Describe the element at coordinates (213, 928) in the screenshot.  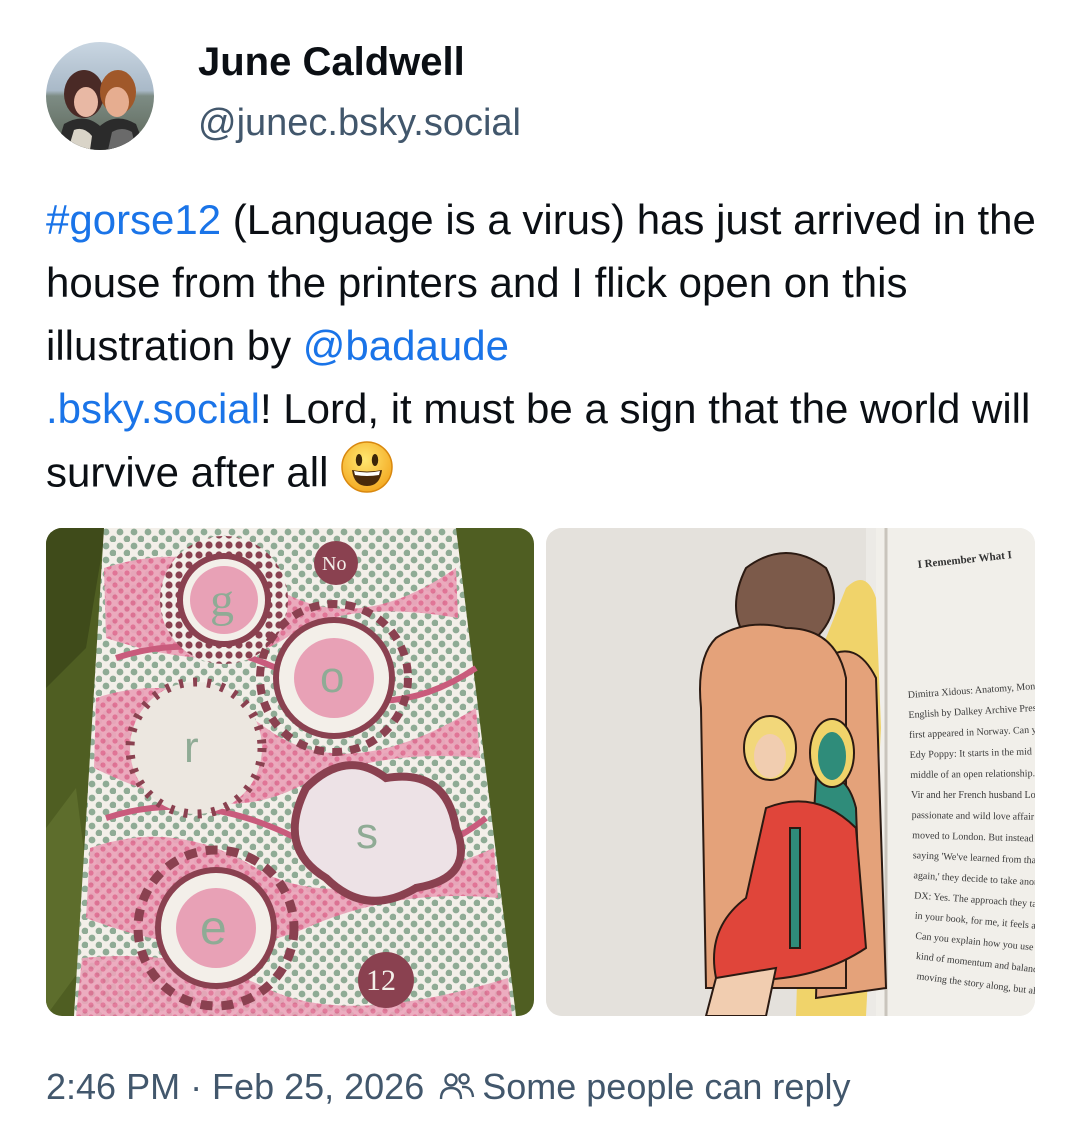
I see `cover-letter-e: e` at that location.